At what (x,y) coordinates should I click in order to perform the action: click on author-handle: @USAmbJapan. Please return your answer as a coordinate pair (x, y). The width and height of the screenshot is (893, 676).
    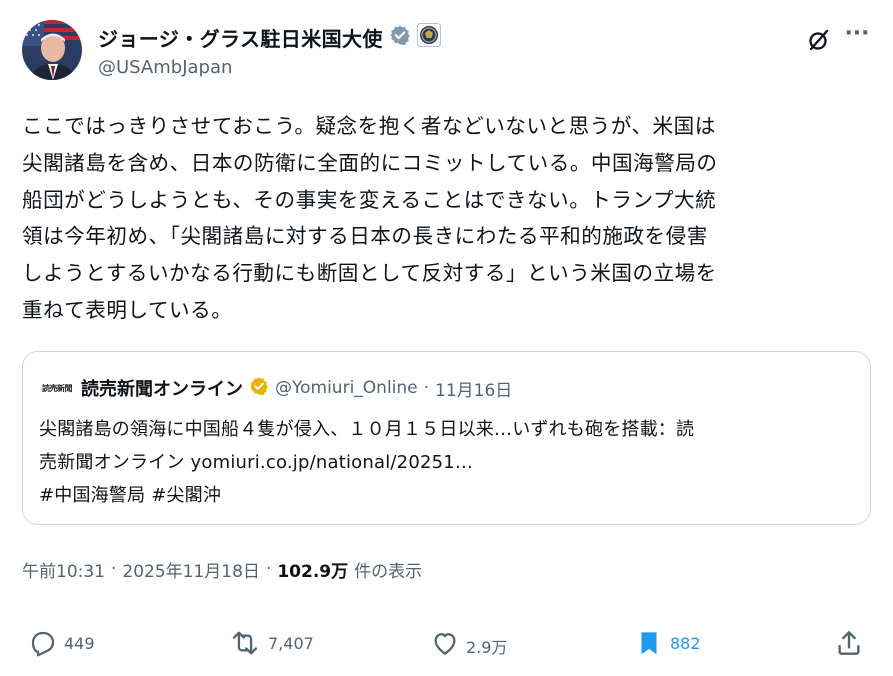
    Looking at the image, I should click on (165, 67).